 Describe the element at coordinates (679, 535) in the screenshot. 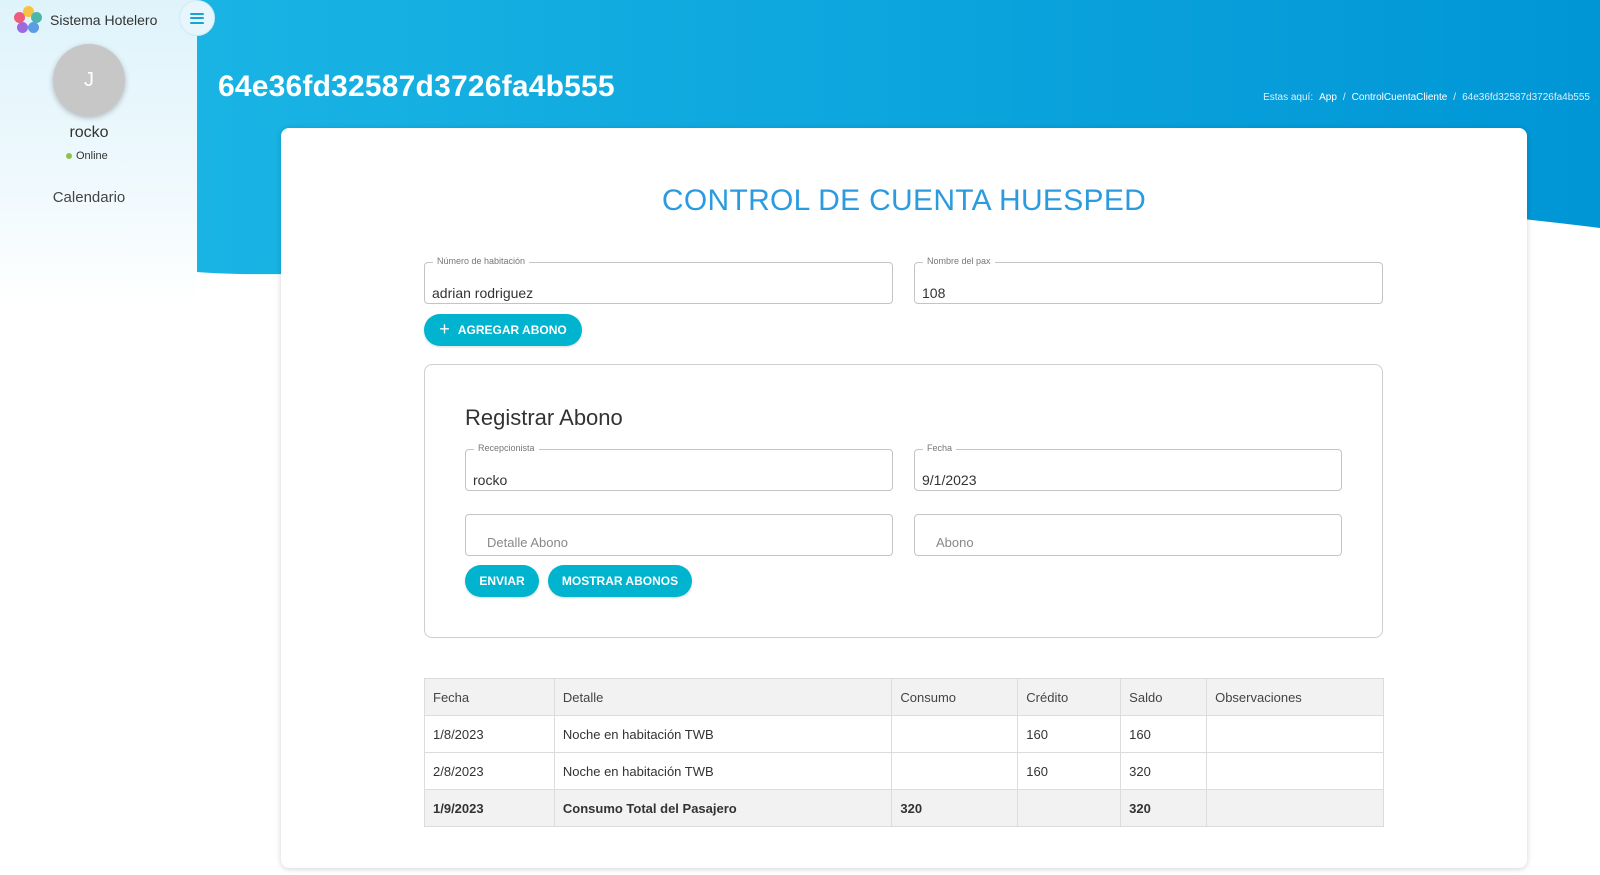

I see `detalle-abono-input: Detalle Abono` at that location.